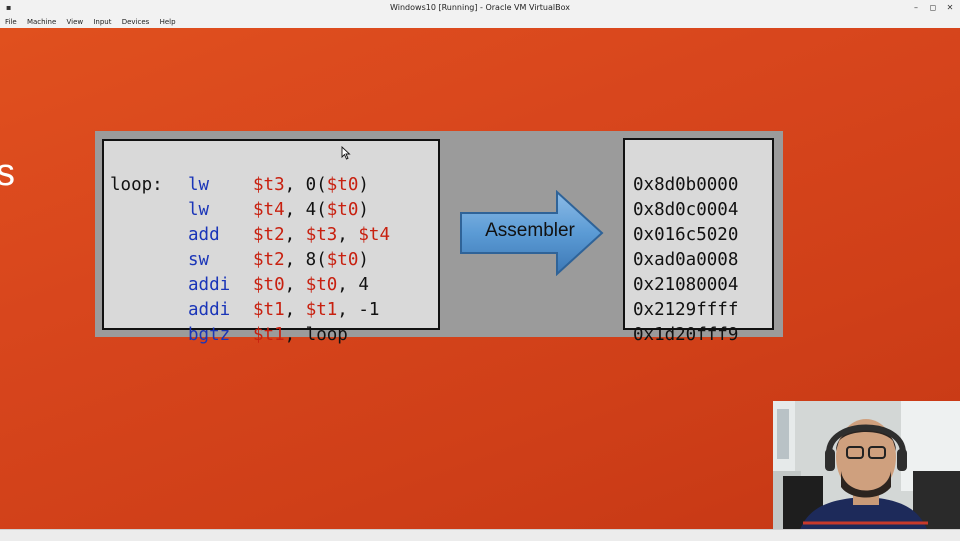  What do you see at coordinates (41, 21) in the screenshot?
I see `menu-machine: Machine` at bounding box center [41, 21].